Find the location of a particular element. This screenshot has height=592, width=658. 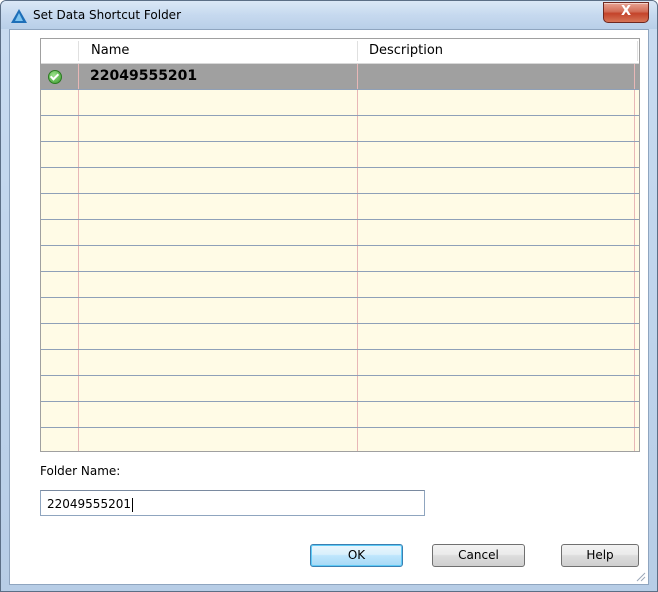

close-icon: X is located at coordinates (626, 11).